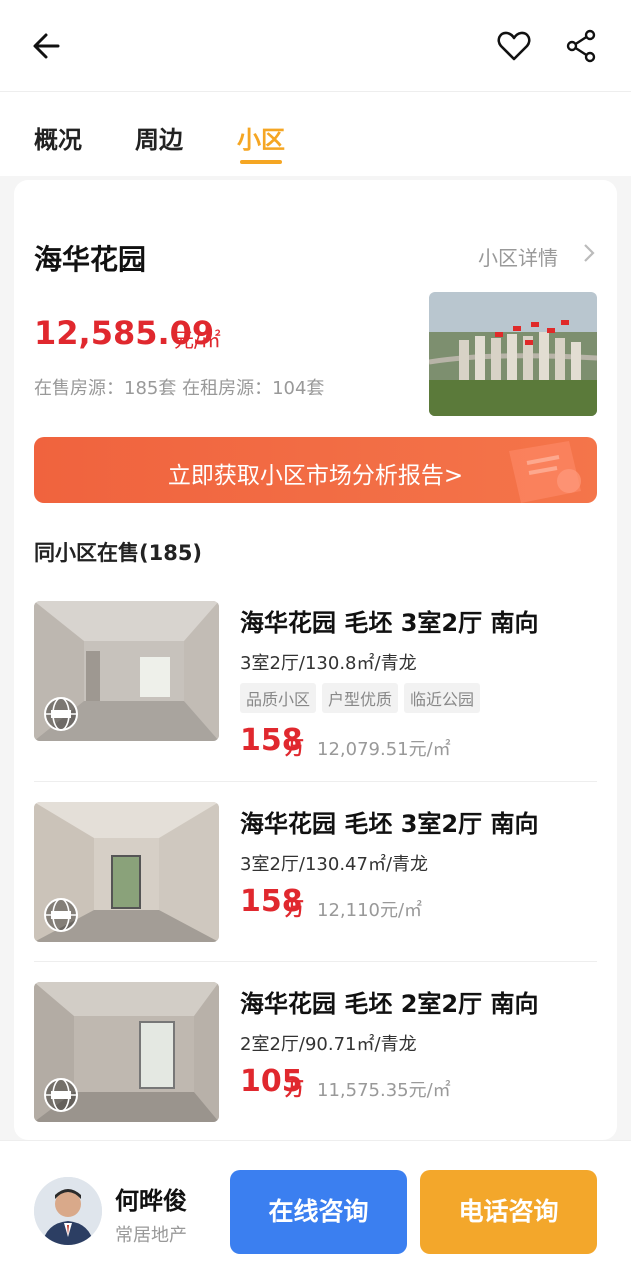 The height and width of the screenshot is (1280, 631). What do you see at coordinates (334, 864) in the screenshot?
I see `listing-spec: 3室2厅/130.47㎡/青龙` at bounding box center [334, 864].